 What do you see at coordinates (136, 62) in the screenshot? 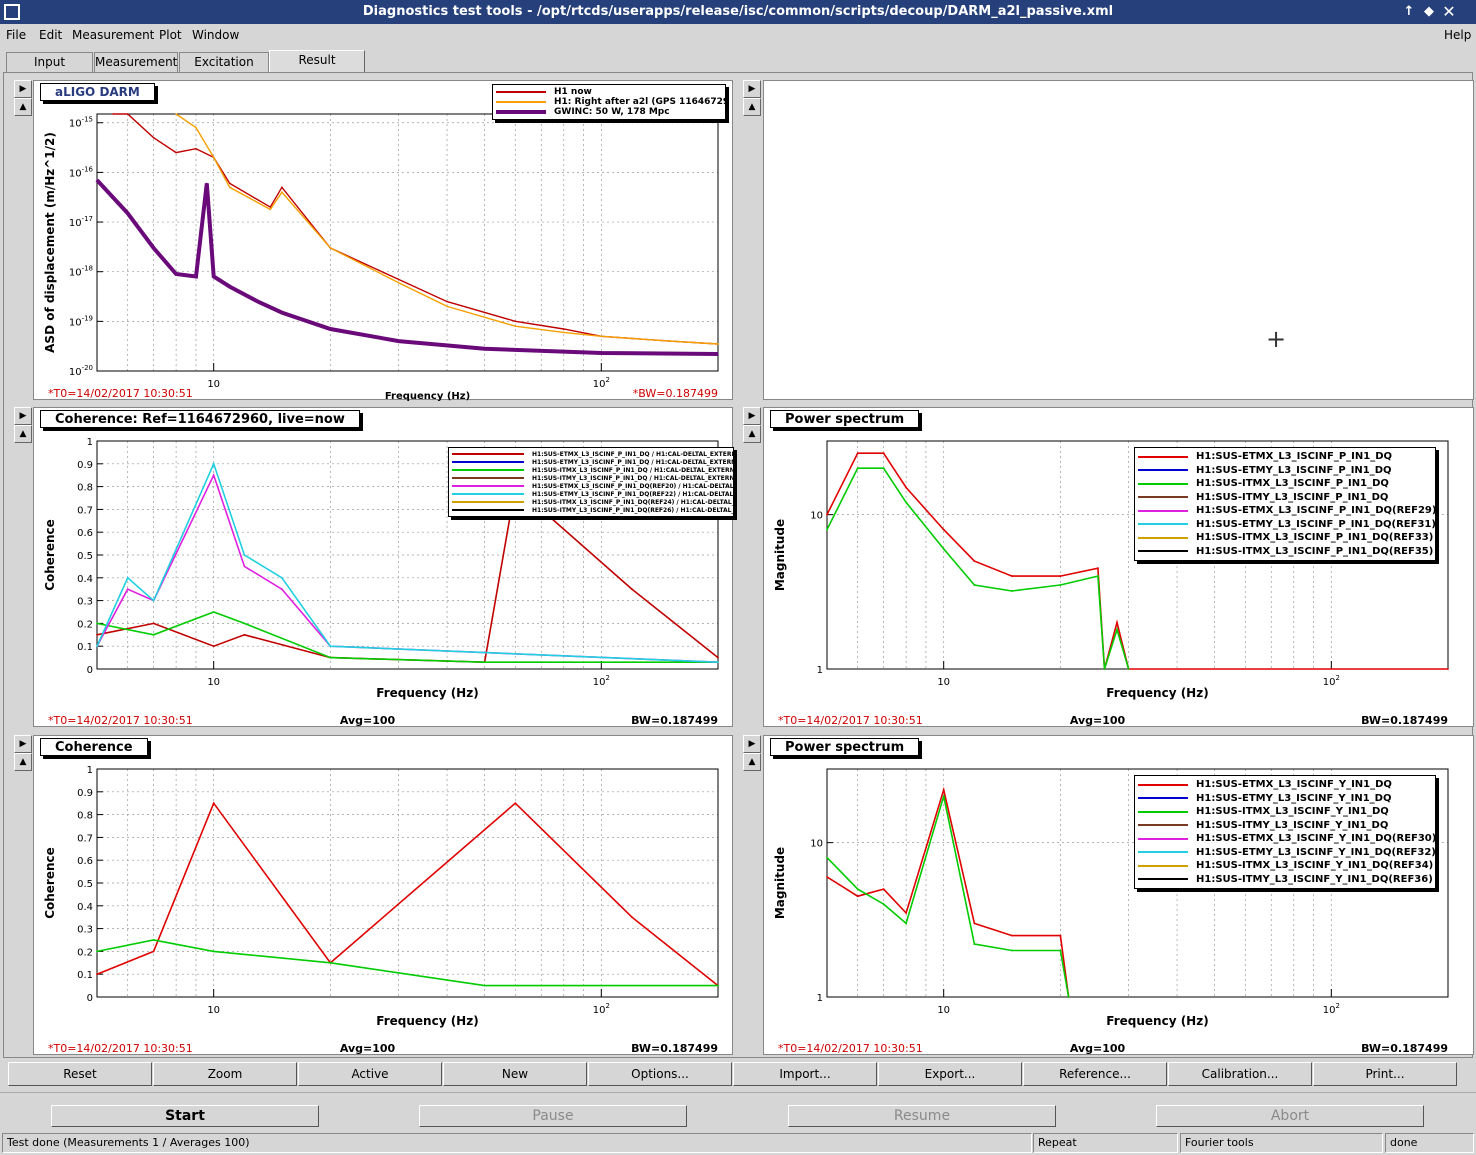
I see `tab-measurement: Measurement` at bounding box center [136, 62].